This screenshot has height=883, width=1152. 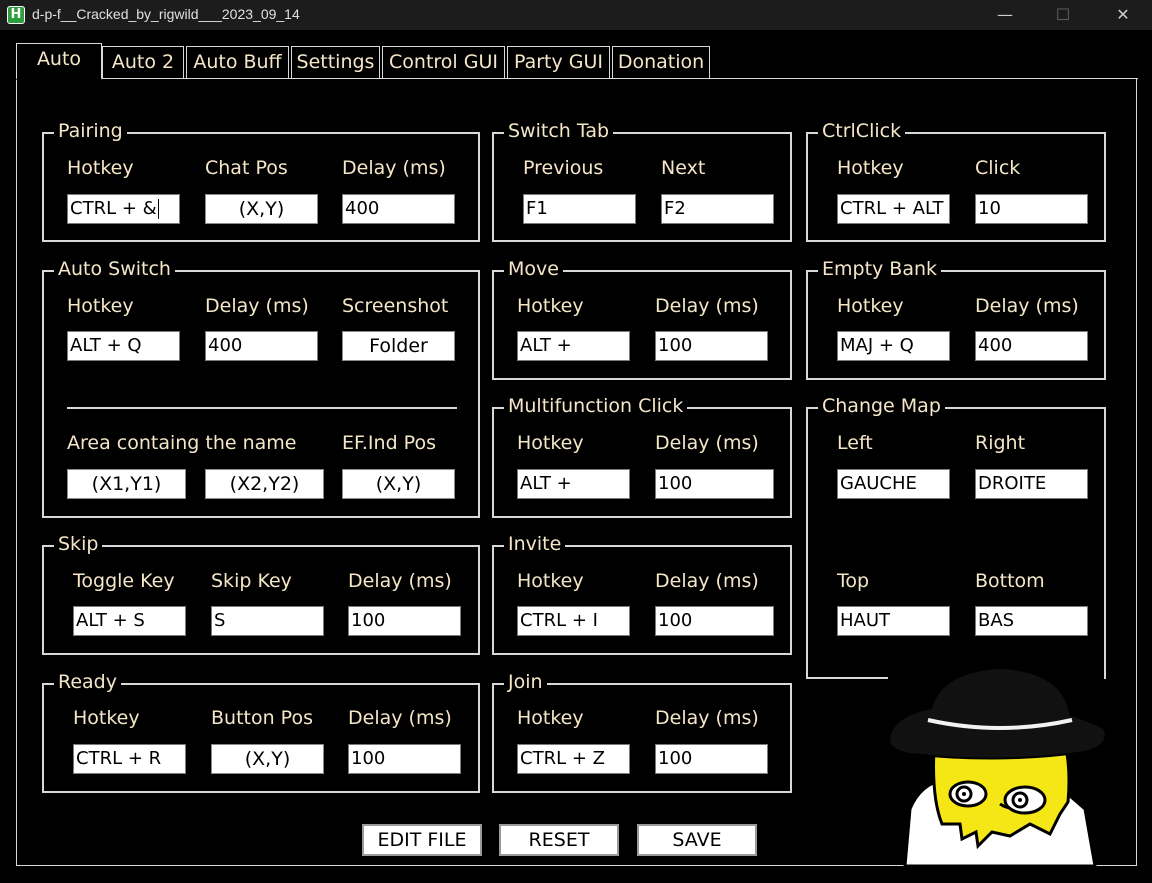 I want to click on tab-auto-buff: Auto Buff, so click(x=237, y=62).